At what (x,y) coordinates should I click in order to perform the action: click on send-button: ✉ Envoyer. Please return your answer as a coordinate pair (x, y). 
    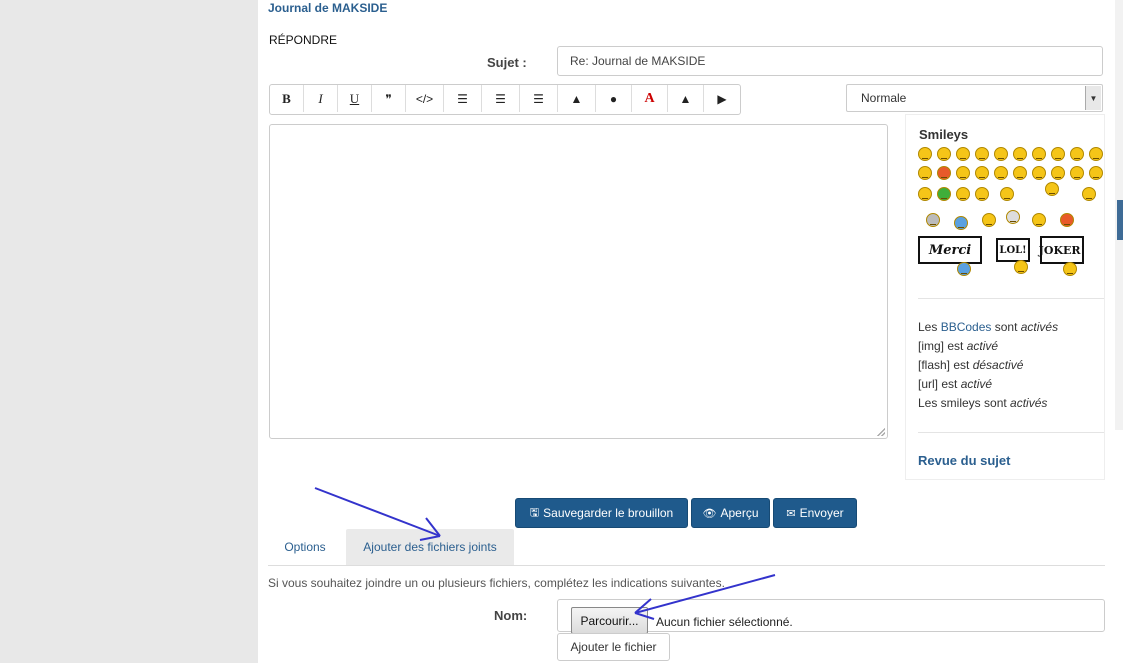
    Looking at the image, I should click on (815, 513).